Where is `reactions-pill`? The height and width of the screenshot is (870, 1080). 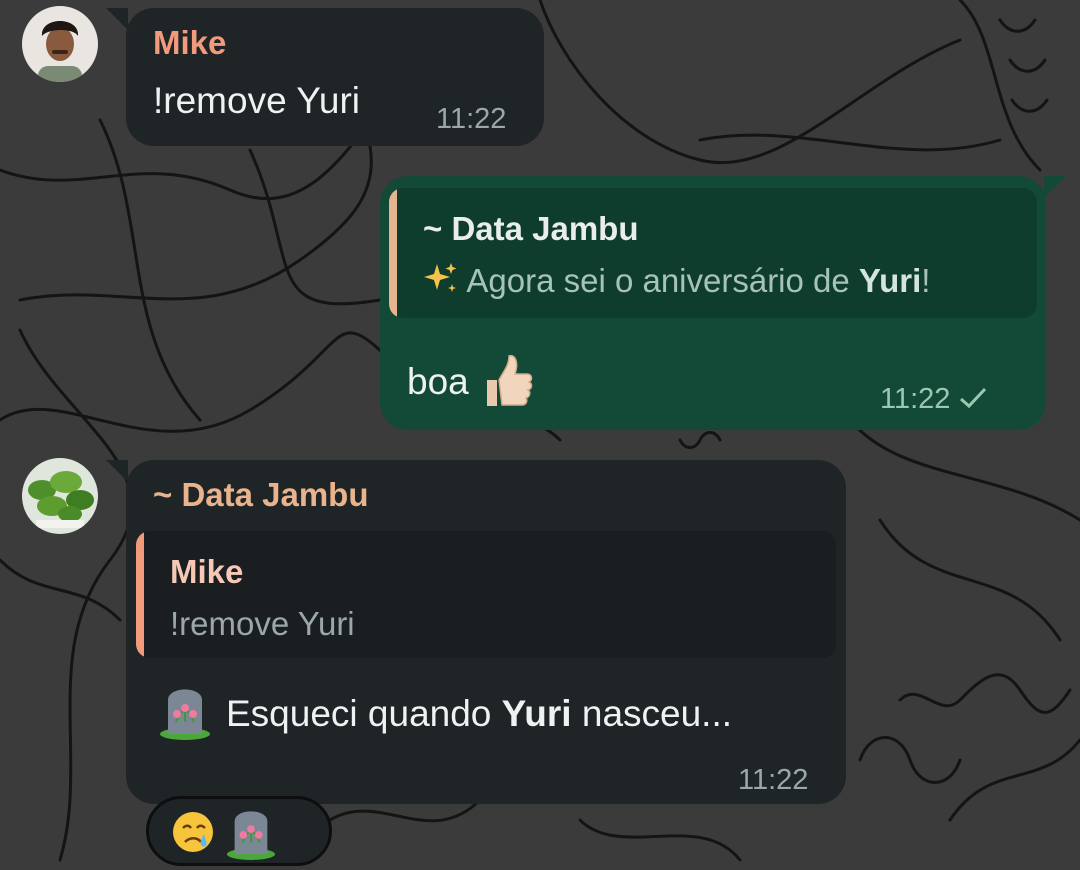 reactions-pill is located at coordinates (239, 831).